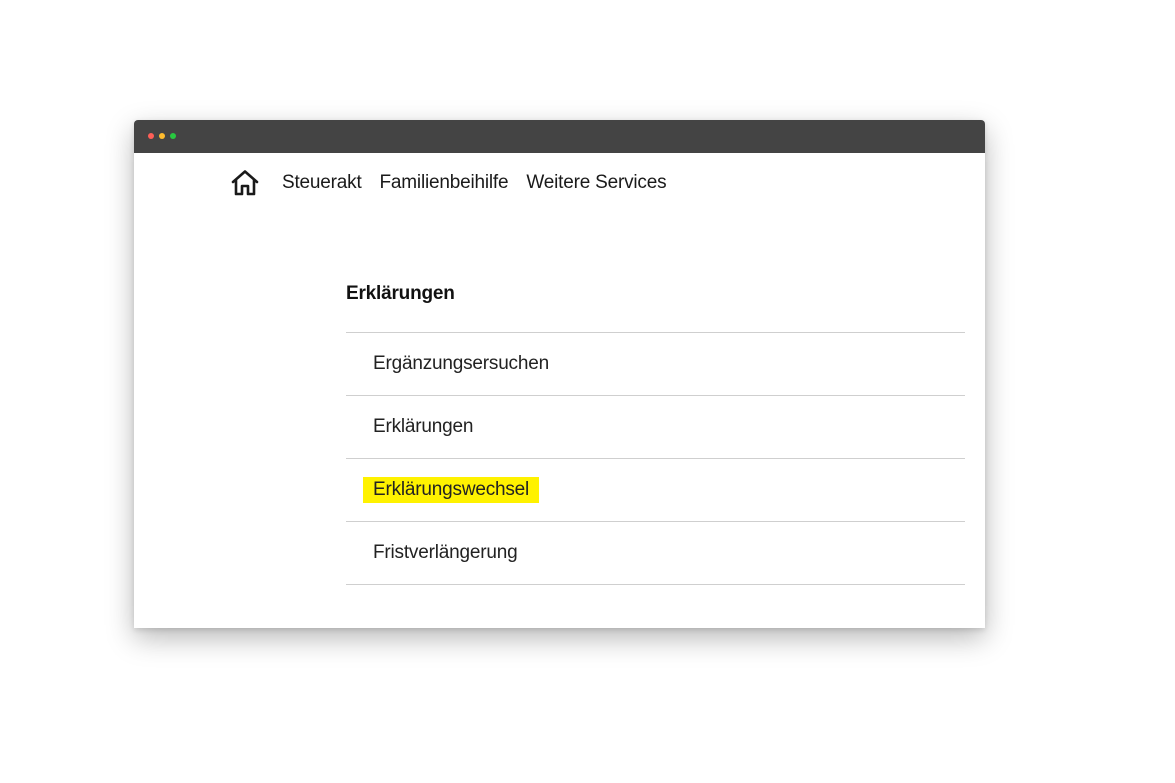 The width and height of the screenshot is (1175, 783). Describe the element at coordinates (655, 553) in the screenshot. I see `menu-item-fristverlaengerung: Fristverlängerung` at that location.